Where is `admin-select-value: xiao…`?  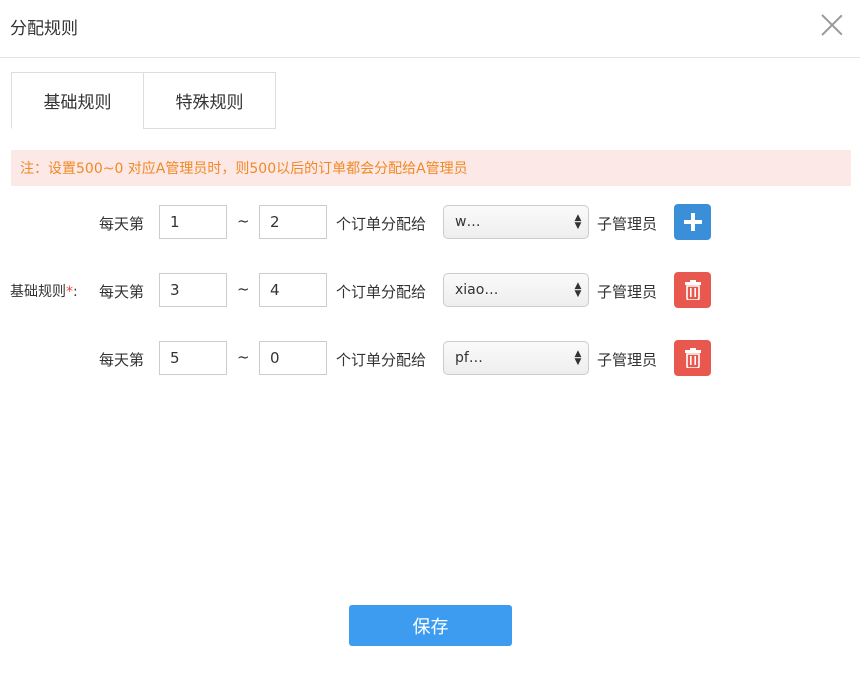
admin-select-value: xiao… is located at coordinates (477, 290).